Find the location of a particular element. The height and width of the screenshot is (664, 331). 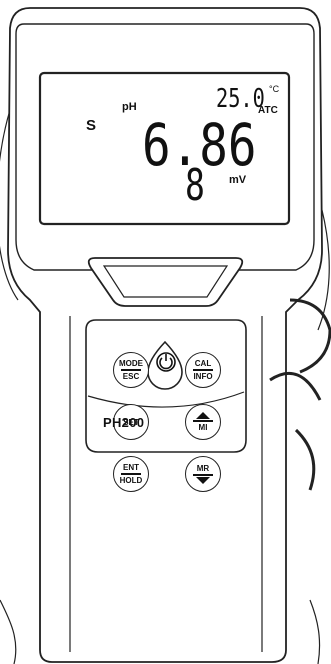

mi-label-text: MI is located at coordinates (203, 427).